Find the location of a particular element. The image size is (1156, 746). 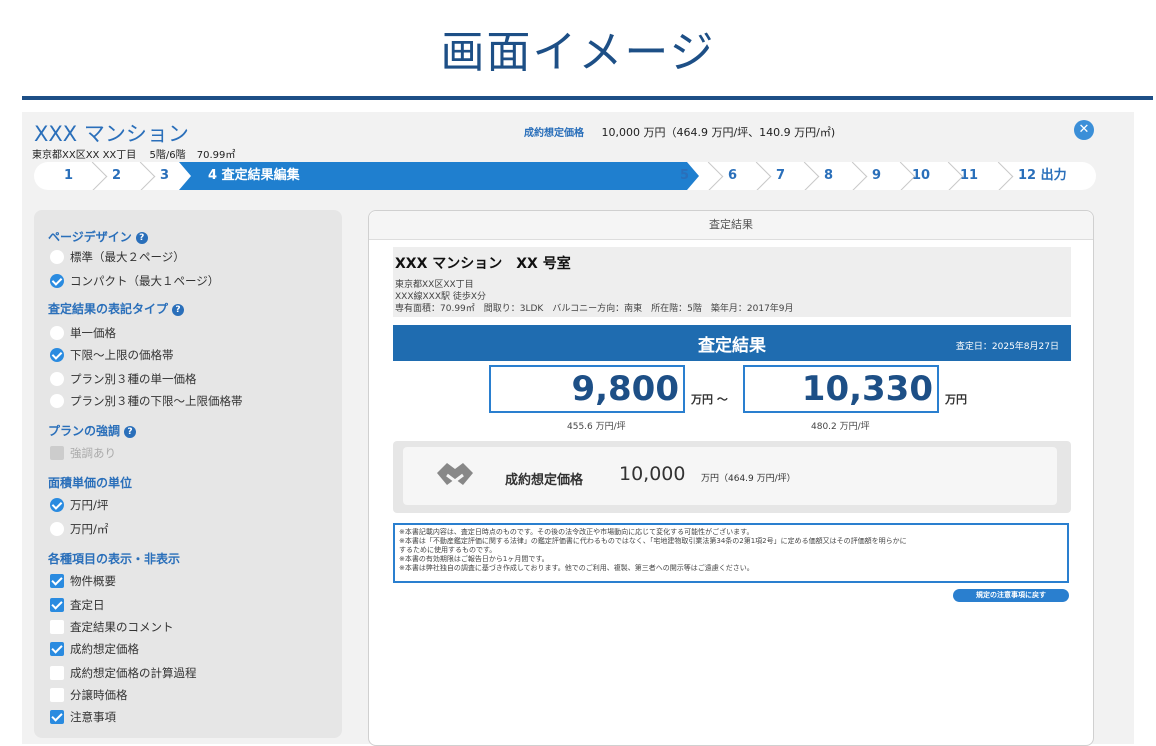

property-summary: 東京都XX区XX XX丁目 5階/6階 70.99㎡ is located at coordinates (133, 153).